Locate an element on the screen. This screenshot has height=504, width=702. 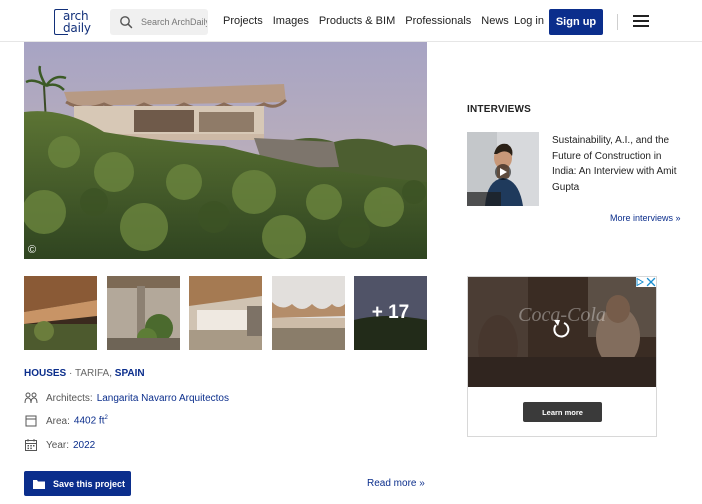
people-icon is located at coordinates (31, 398).